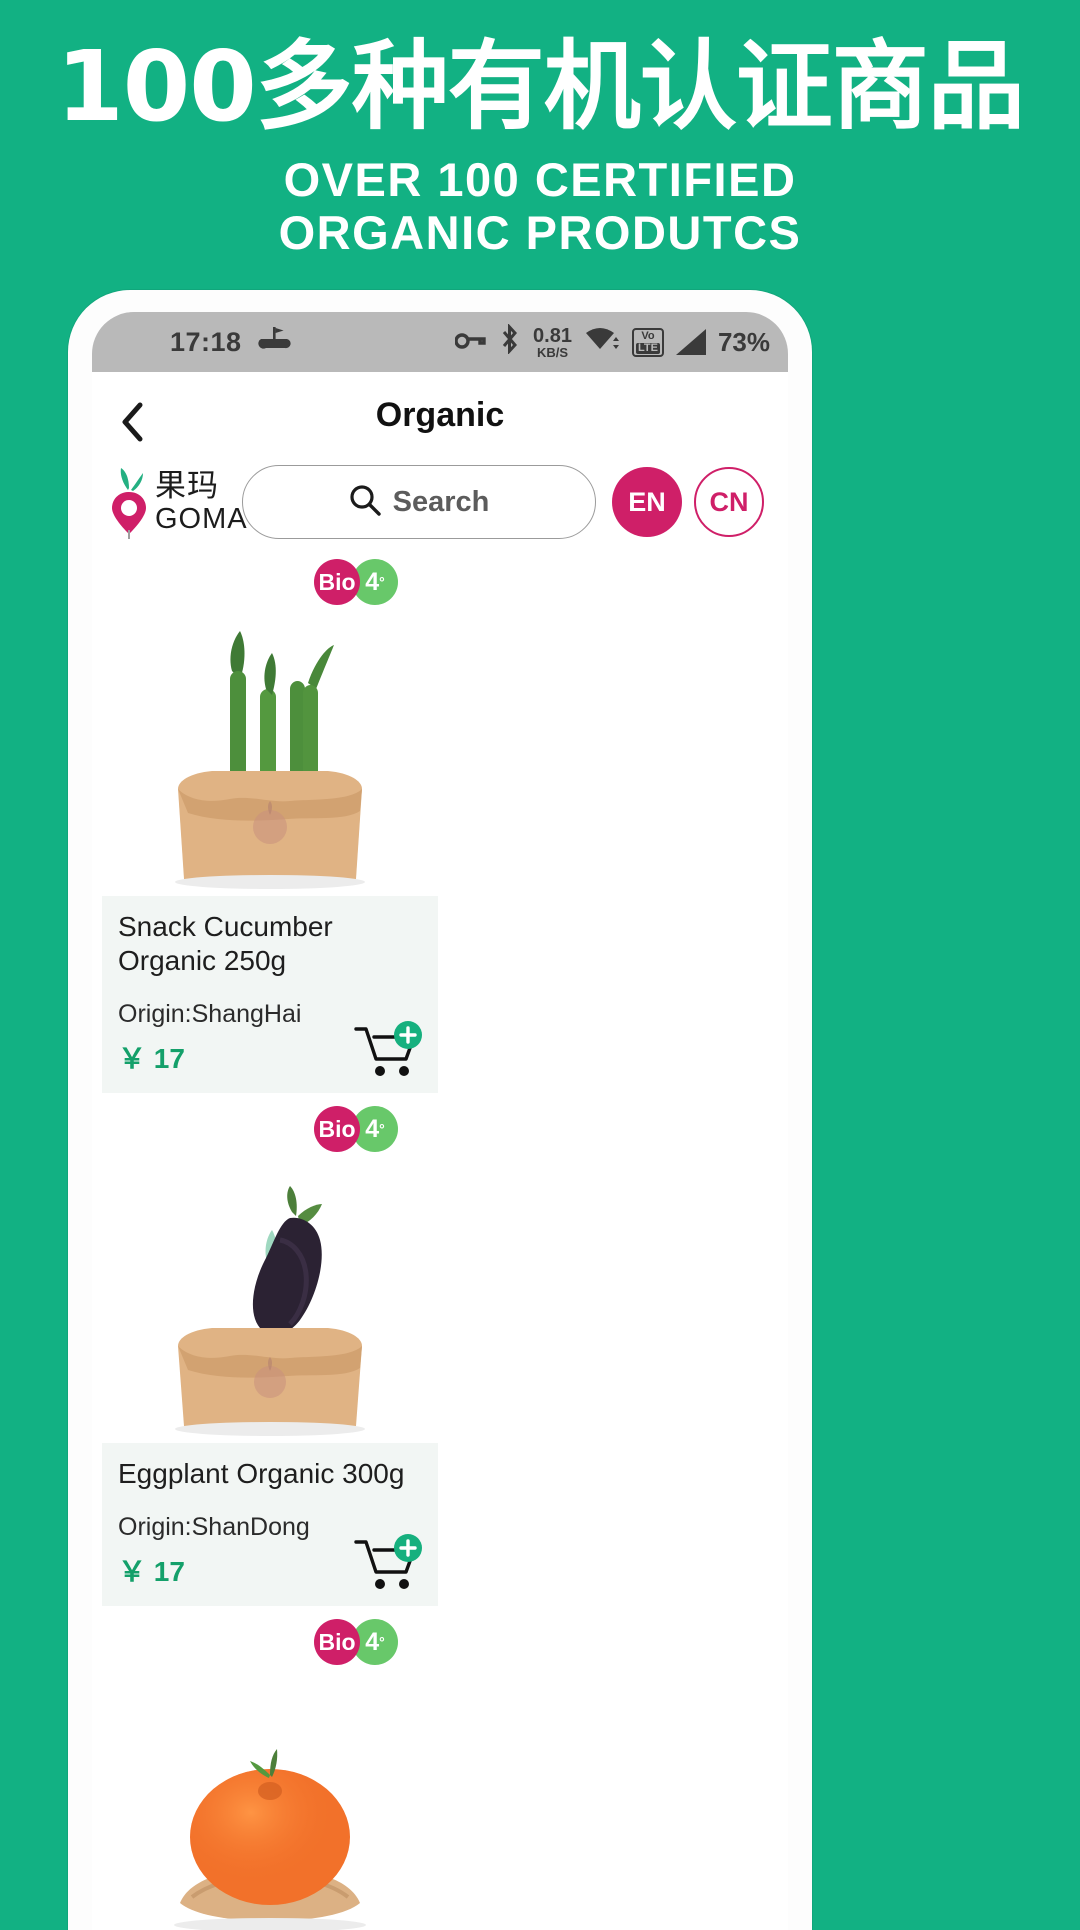 The width and height of the screenshot is (1080, 1930). Describe the element at coordinates (540, 233) in the screenshot. I see `banner-headline-english-line2: ORGANIC PRODUTCS` at that location.